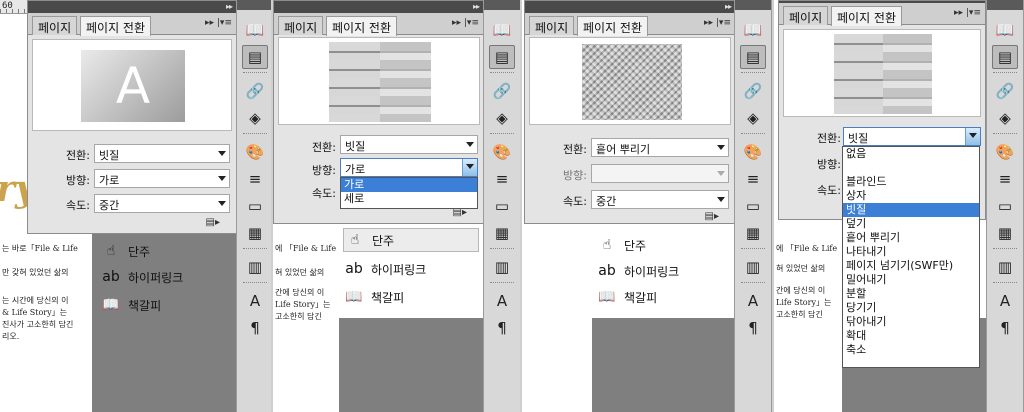  I want to click on dropdown-option: 흩어 뿌리기, so click(911, 238).